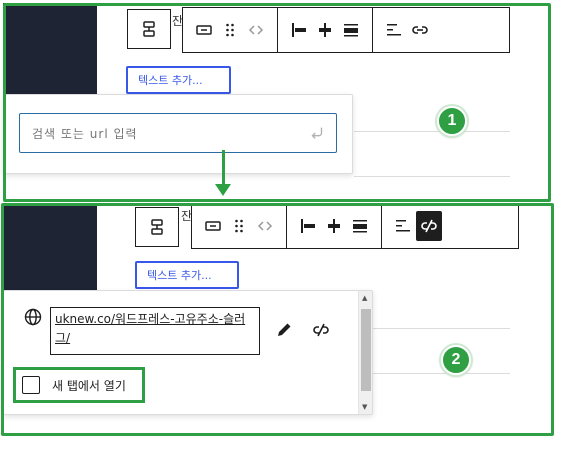 Image resolution: width=568 pixels, height=452 pixels. What do you see at coordinates (364, 298) in the screenshot?
I see `scroll-up-arrow-icon: ▲` at bounding box center [364, 298].